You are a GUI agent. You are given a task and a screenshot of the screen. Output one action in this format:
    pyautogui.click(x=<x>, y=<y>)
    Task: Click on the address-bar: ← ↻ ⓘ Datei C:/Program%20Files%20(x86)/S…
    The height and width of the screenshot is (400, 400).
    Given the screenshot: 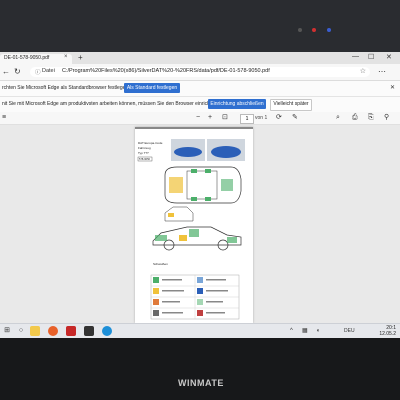 What is the action you would take?
    pyautogui.click(x=200, y=72)
    